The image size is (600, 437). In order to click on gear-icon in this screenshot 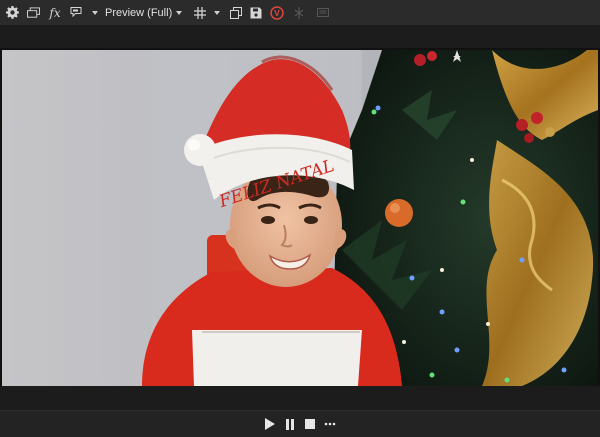, I will do `click(12, 13)`.